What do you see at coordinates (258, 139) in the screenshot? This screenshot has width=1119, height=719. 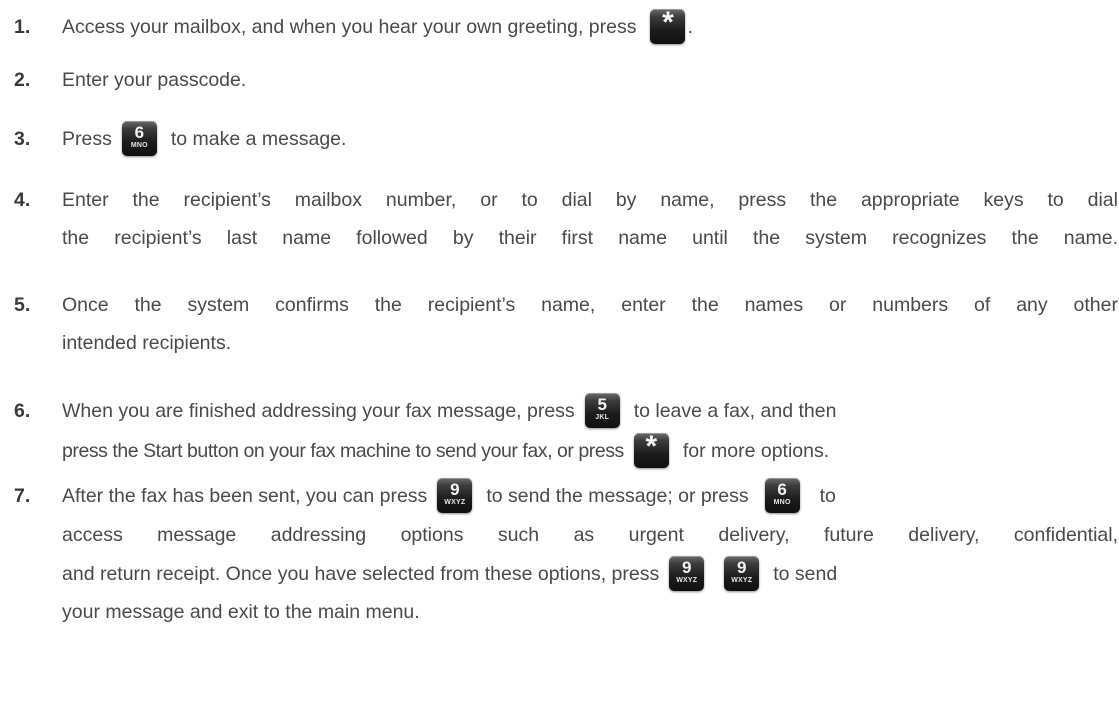 I see `step-text-part: to make a message.` at bounding box center [258, 139].